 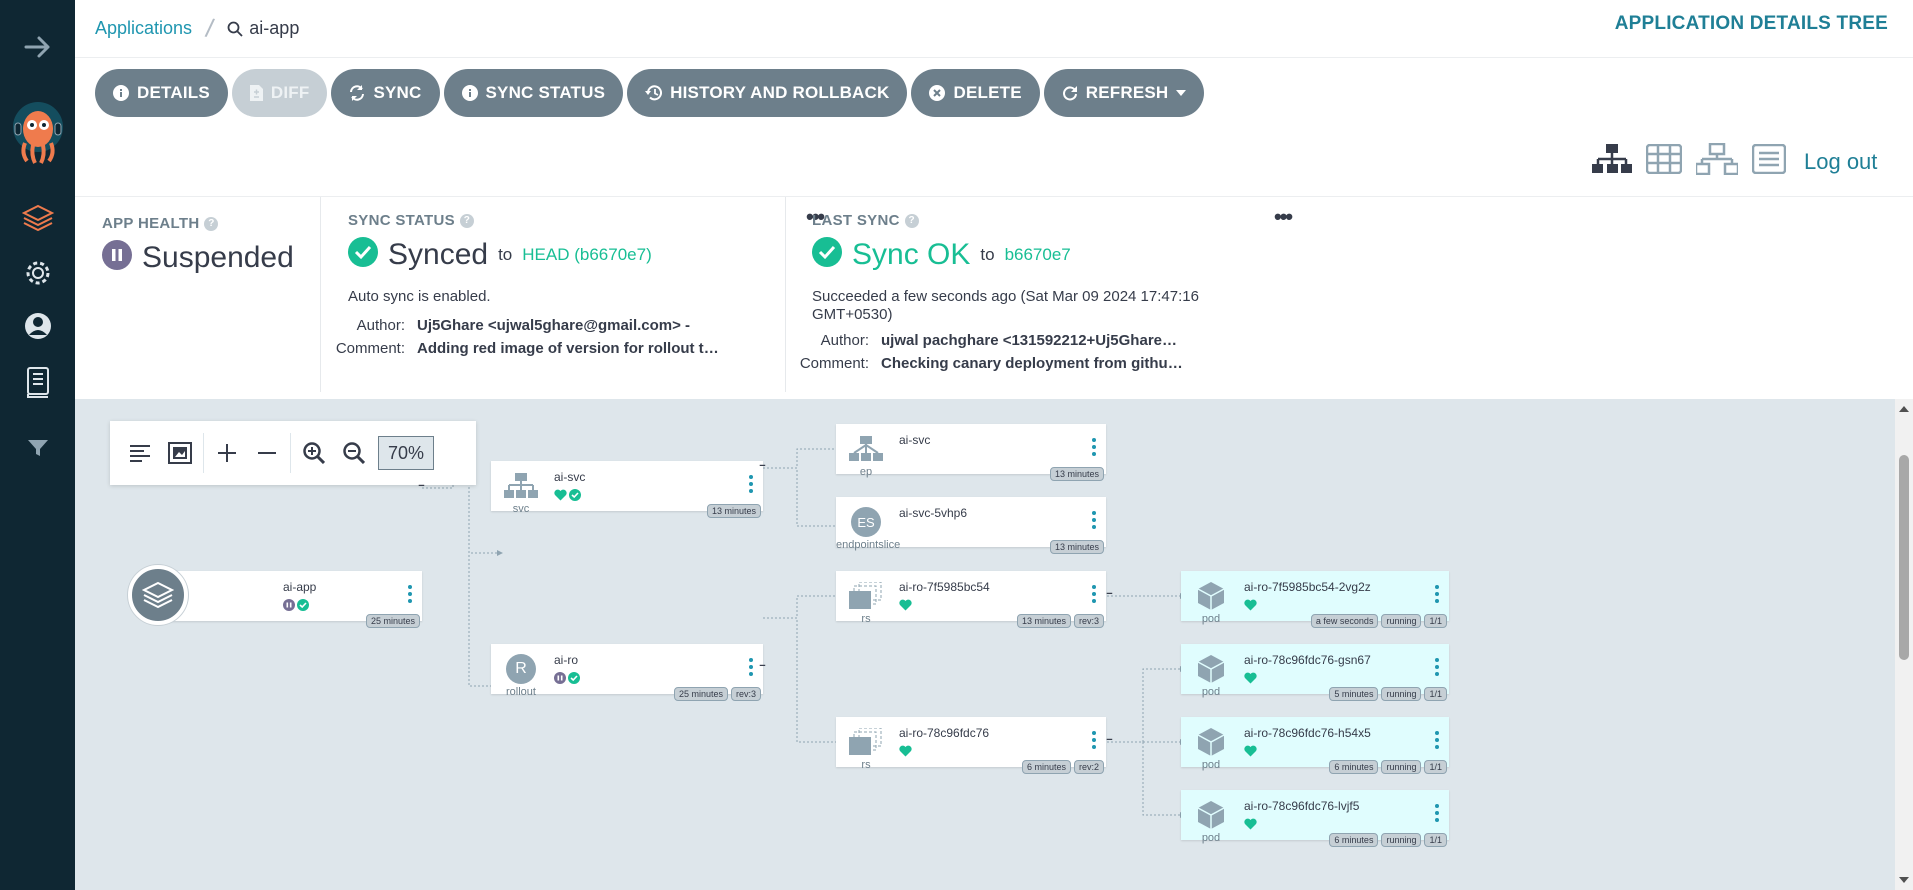 What do you see at coordinates (1211, 815) in the screenshot?
I see `pod-icon` at bounding box center [1211, 815].